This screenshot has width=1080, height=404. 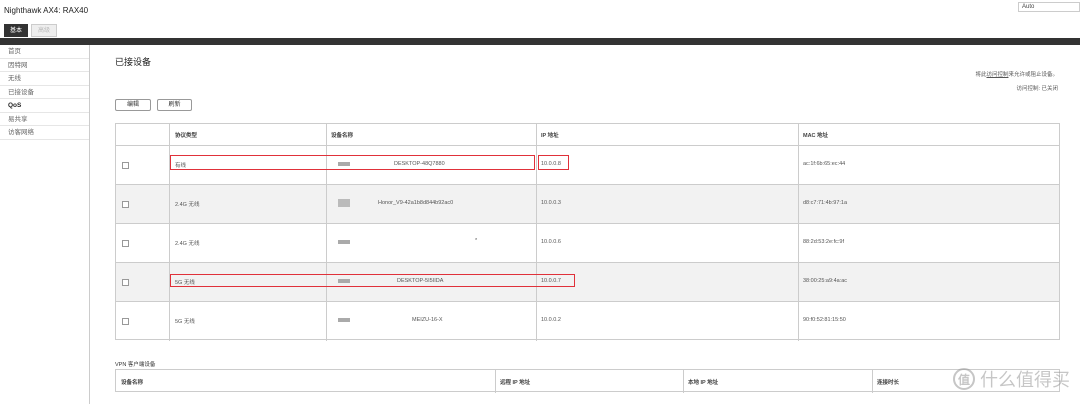 What do you see at coordinates (551, 320) in the screenshot?
I see `ip-address: 10.0.0.2` at bounding box center [551, 320].